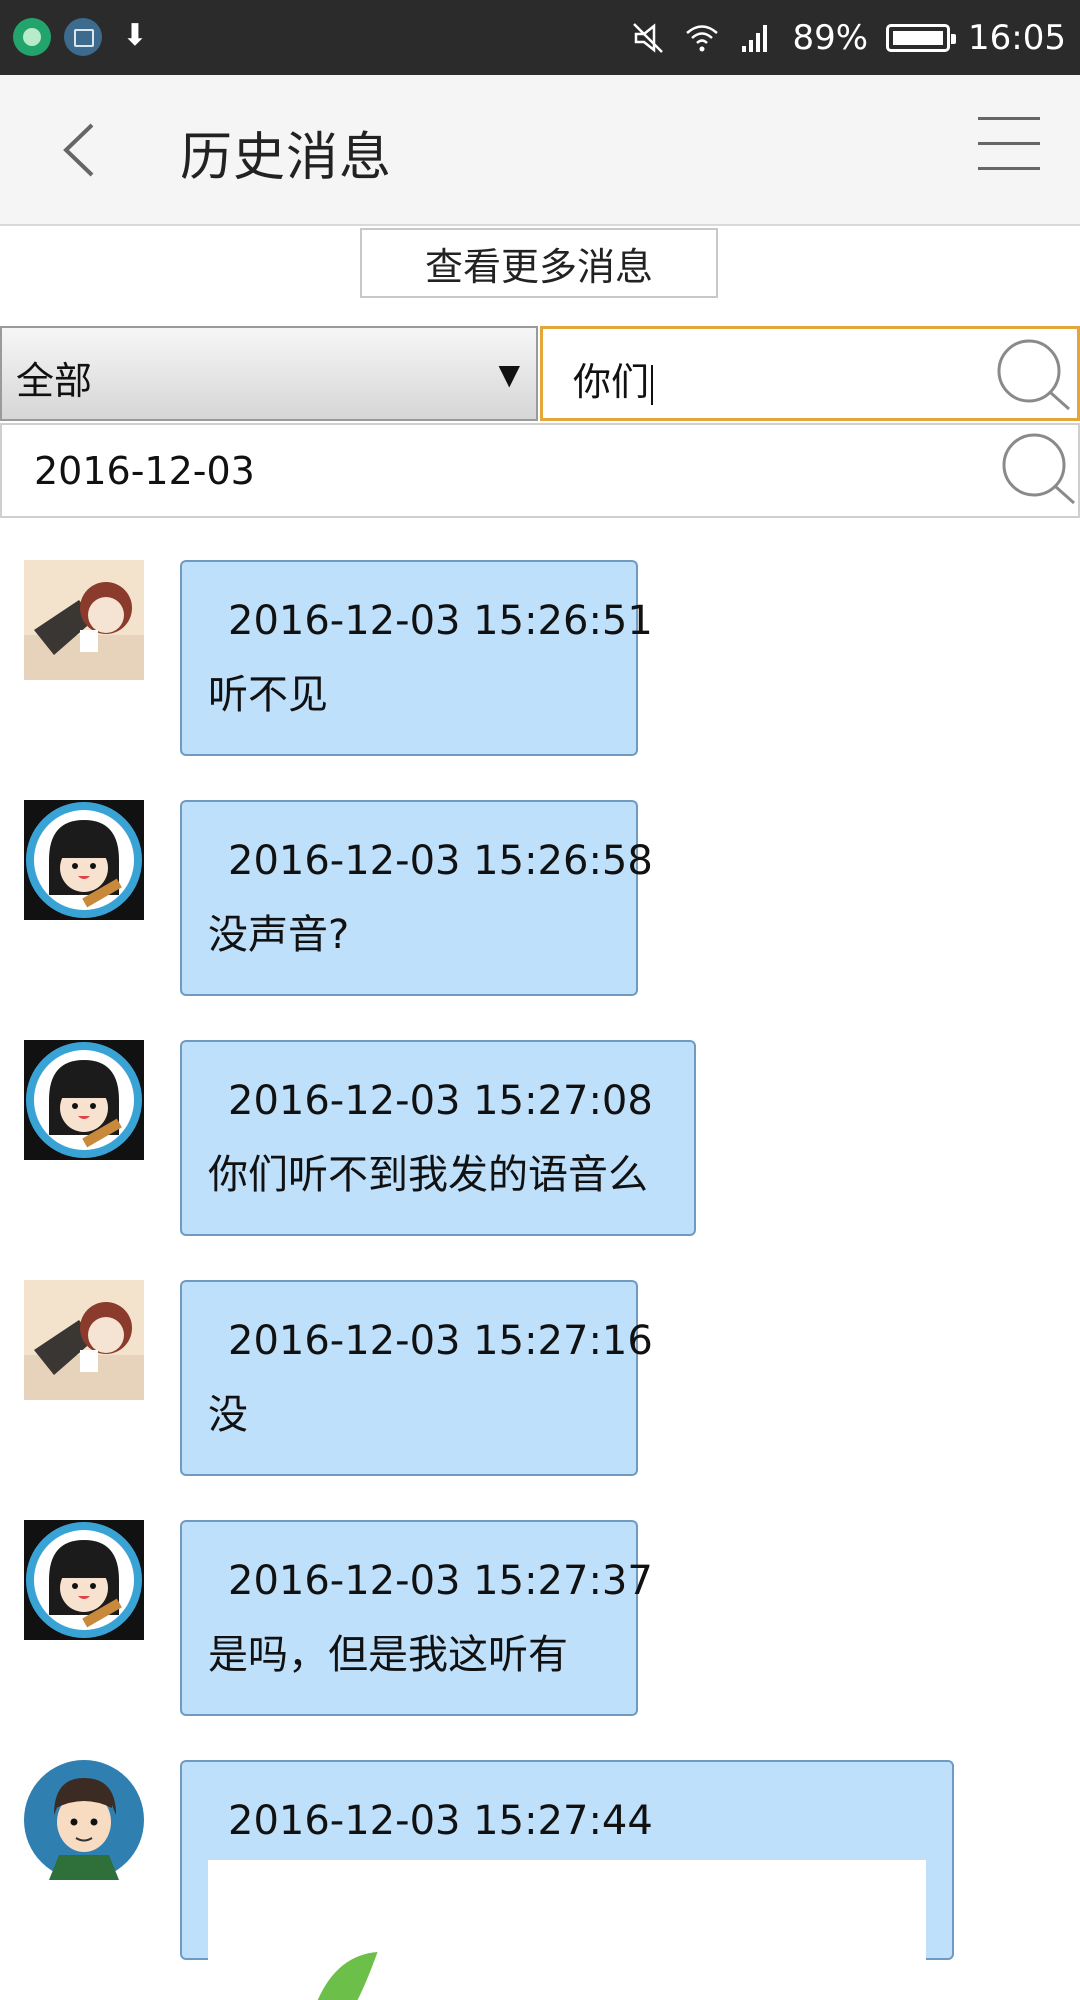 Image resolution: width=1080 pixels, height=2000 pixels. What do you see at coordinates (438, 1138) in the screenshot?
I see `message-bubble: 2016-12-03 15:27:08 你们听不到我发的语音么` at bounding box center [438, 1138].